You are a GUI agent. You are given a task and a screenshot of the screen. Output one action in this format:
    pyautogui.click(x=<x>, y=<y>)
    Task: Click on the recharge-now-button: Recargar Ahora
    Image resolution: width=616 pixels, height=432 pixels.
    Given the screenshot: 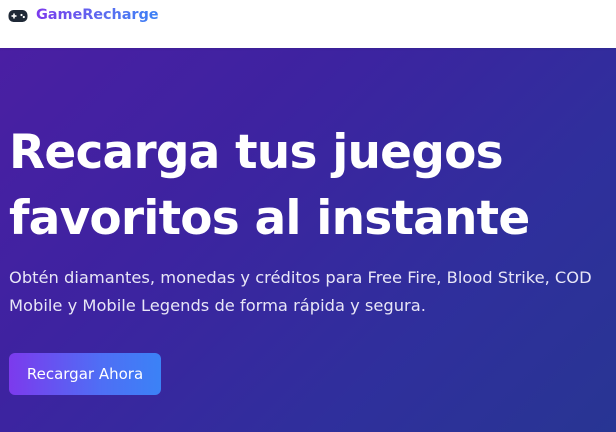 What is the action you would take?
    pyautogui.click(x=85, y=374)
    